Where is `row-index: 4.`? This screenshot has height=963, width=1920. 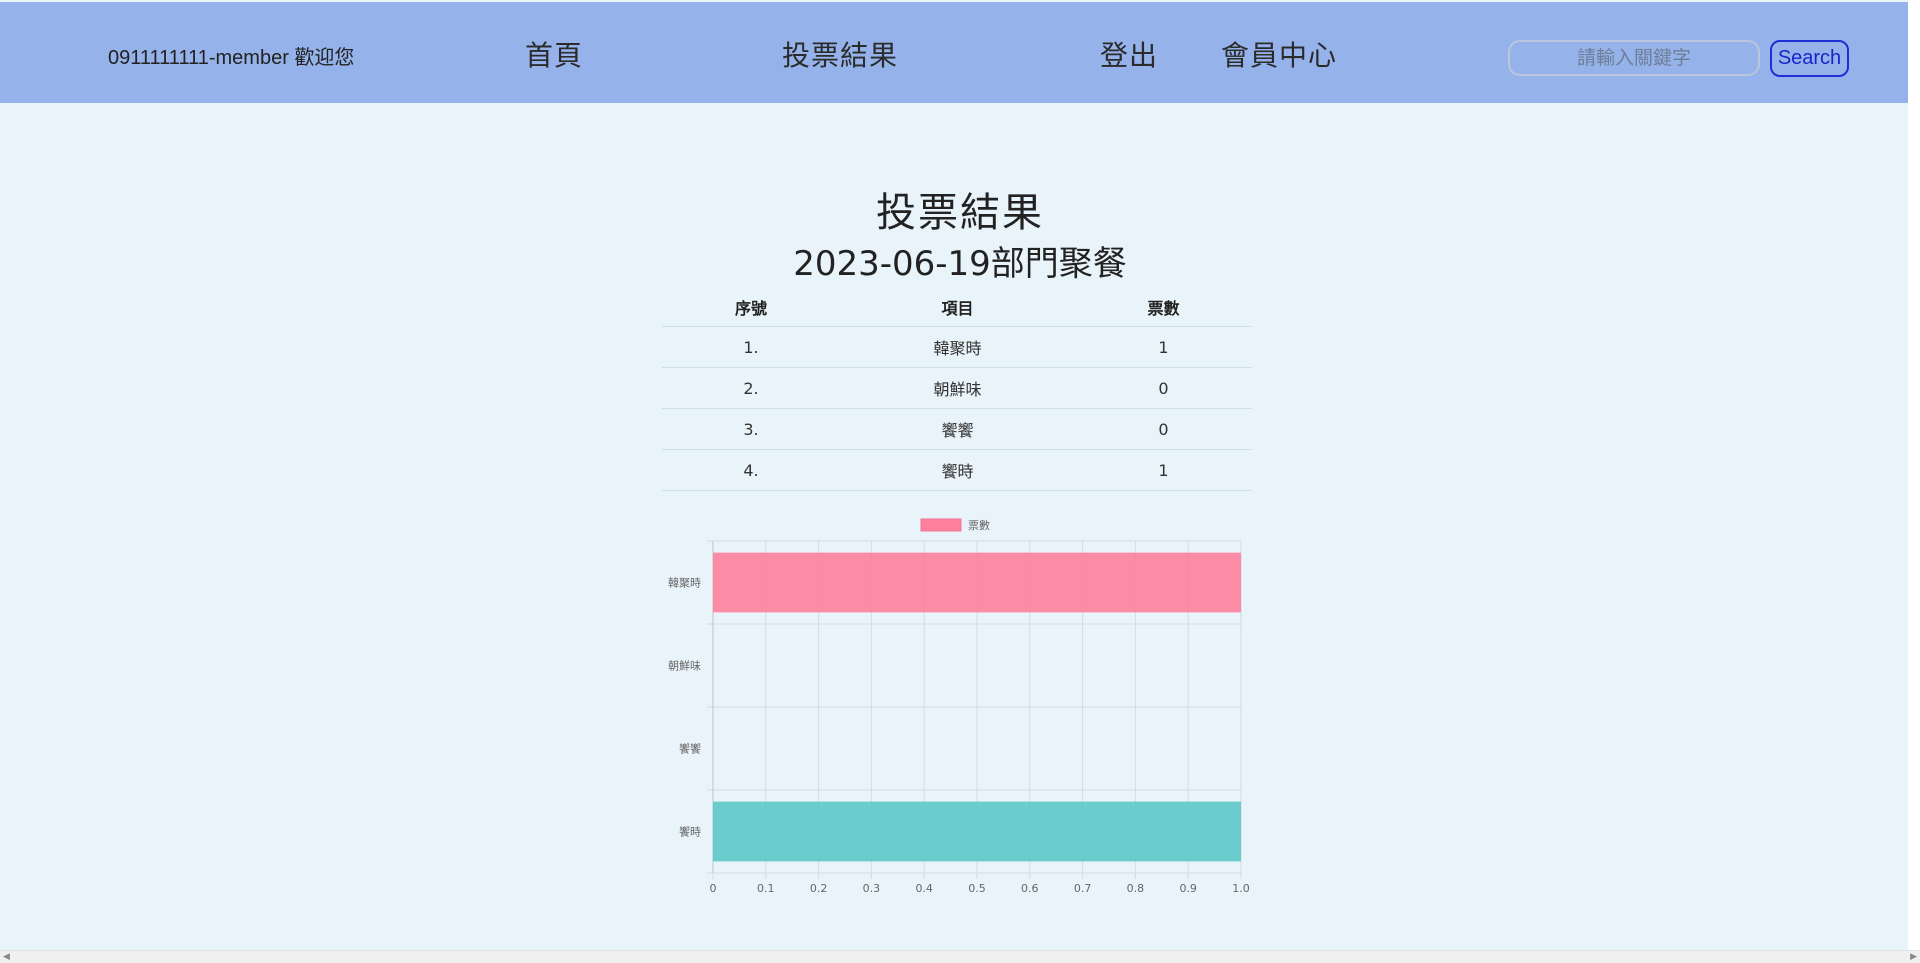
row-index: 4. is located at coordinates (751, 470).